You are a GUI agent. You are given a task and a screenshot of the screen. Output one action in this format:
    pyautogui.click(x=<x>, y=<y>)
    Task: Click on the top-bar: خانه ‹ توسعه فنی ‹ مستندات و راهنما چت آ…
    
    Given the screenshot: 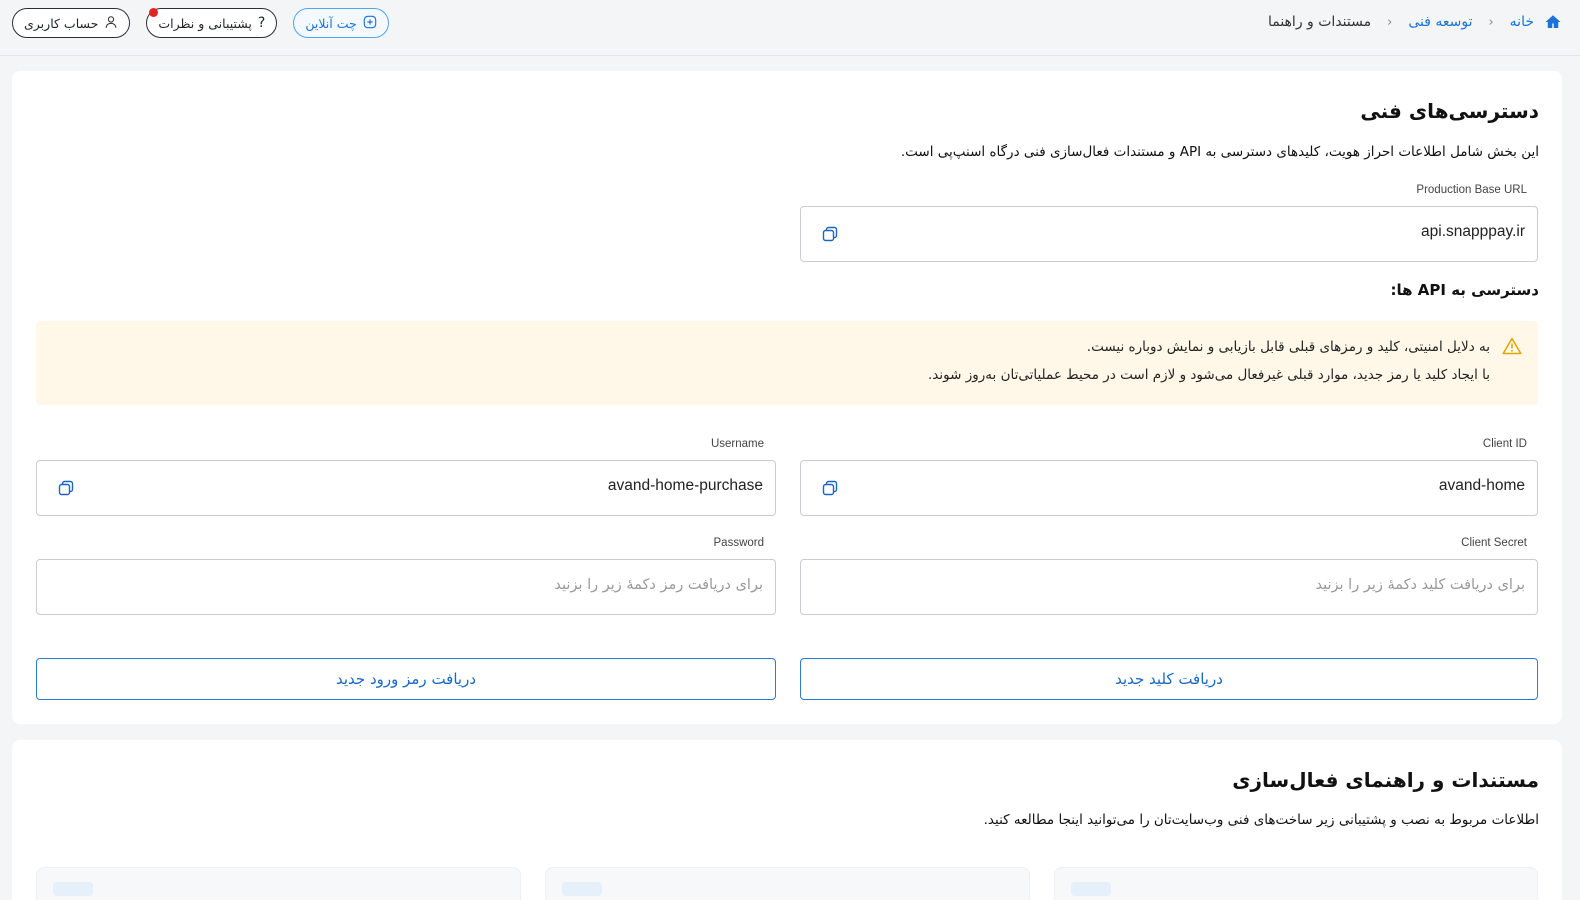 What is the action you would take?
    pyautogui.click(x=790, y=28)
    